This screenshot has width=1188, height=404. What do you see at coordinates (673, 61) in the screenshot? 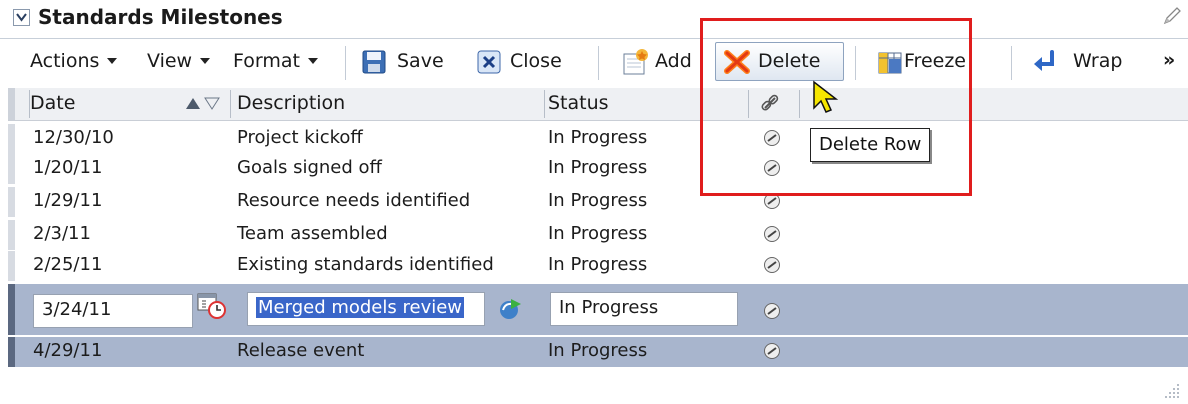
I see `add-button: Add` at bounding box center [673, 61].